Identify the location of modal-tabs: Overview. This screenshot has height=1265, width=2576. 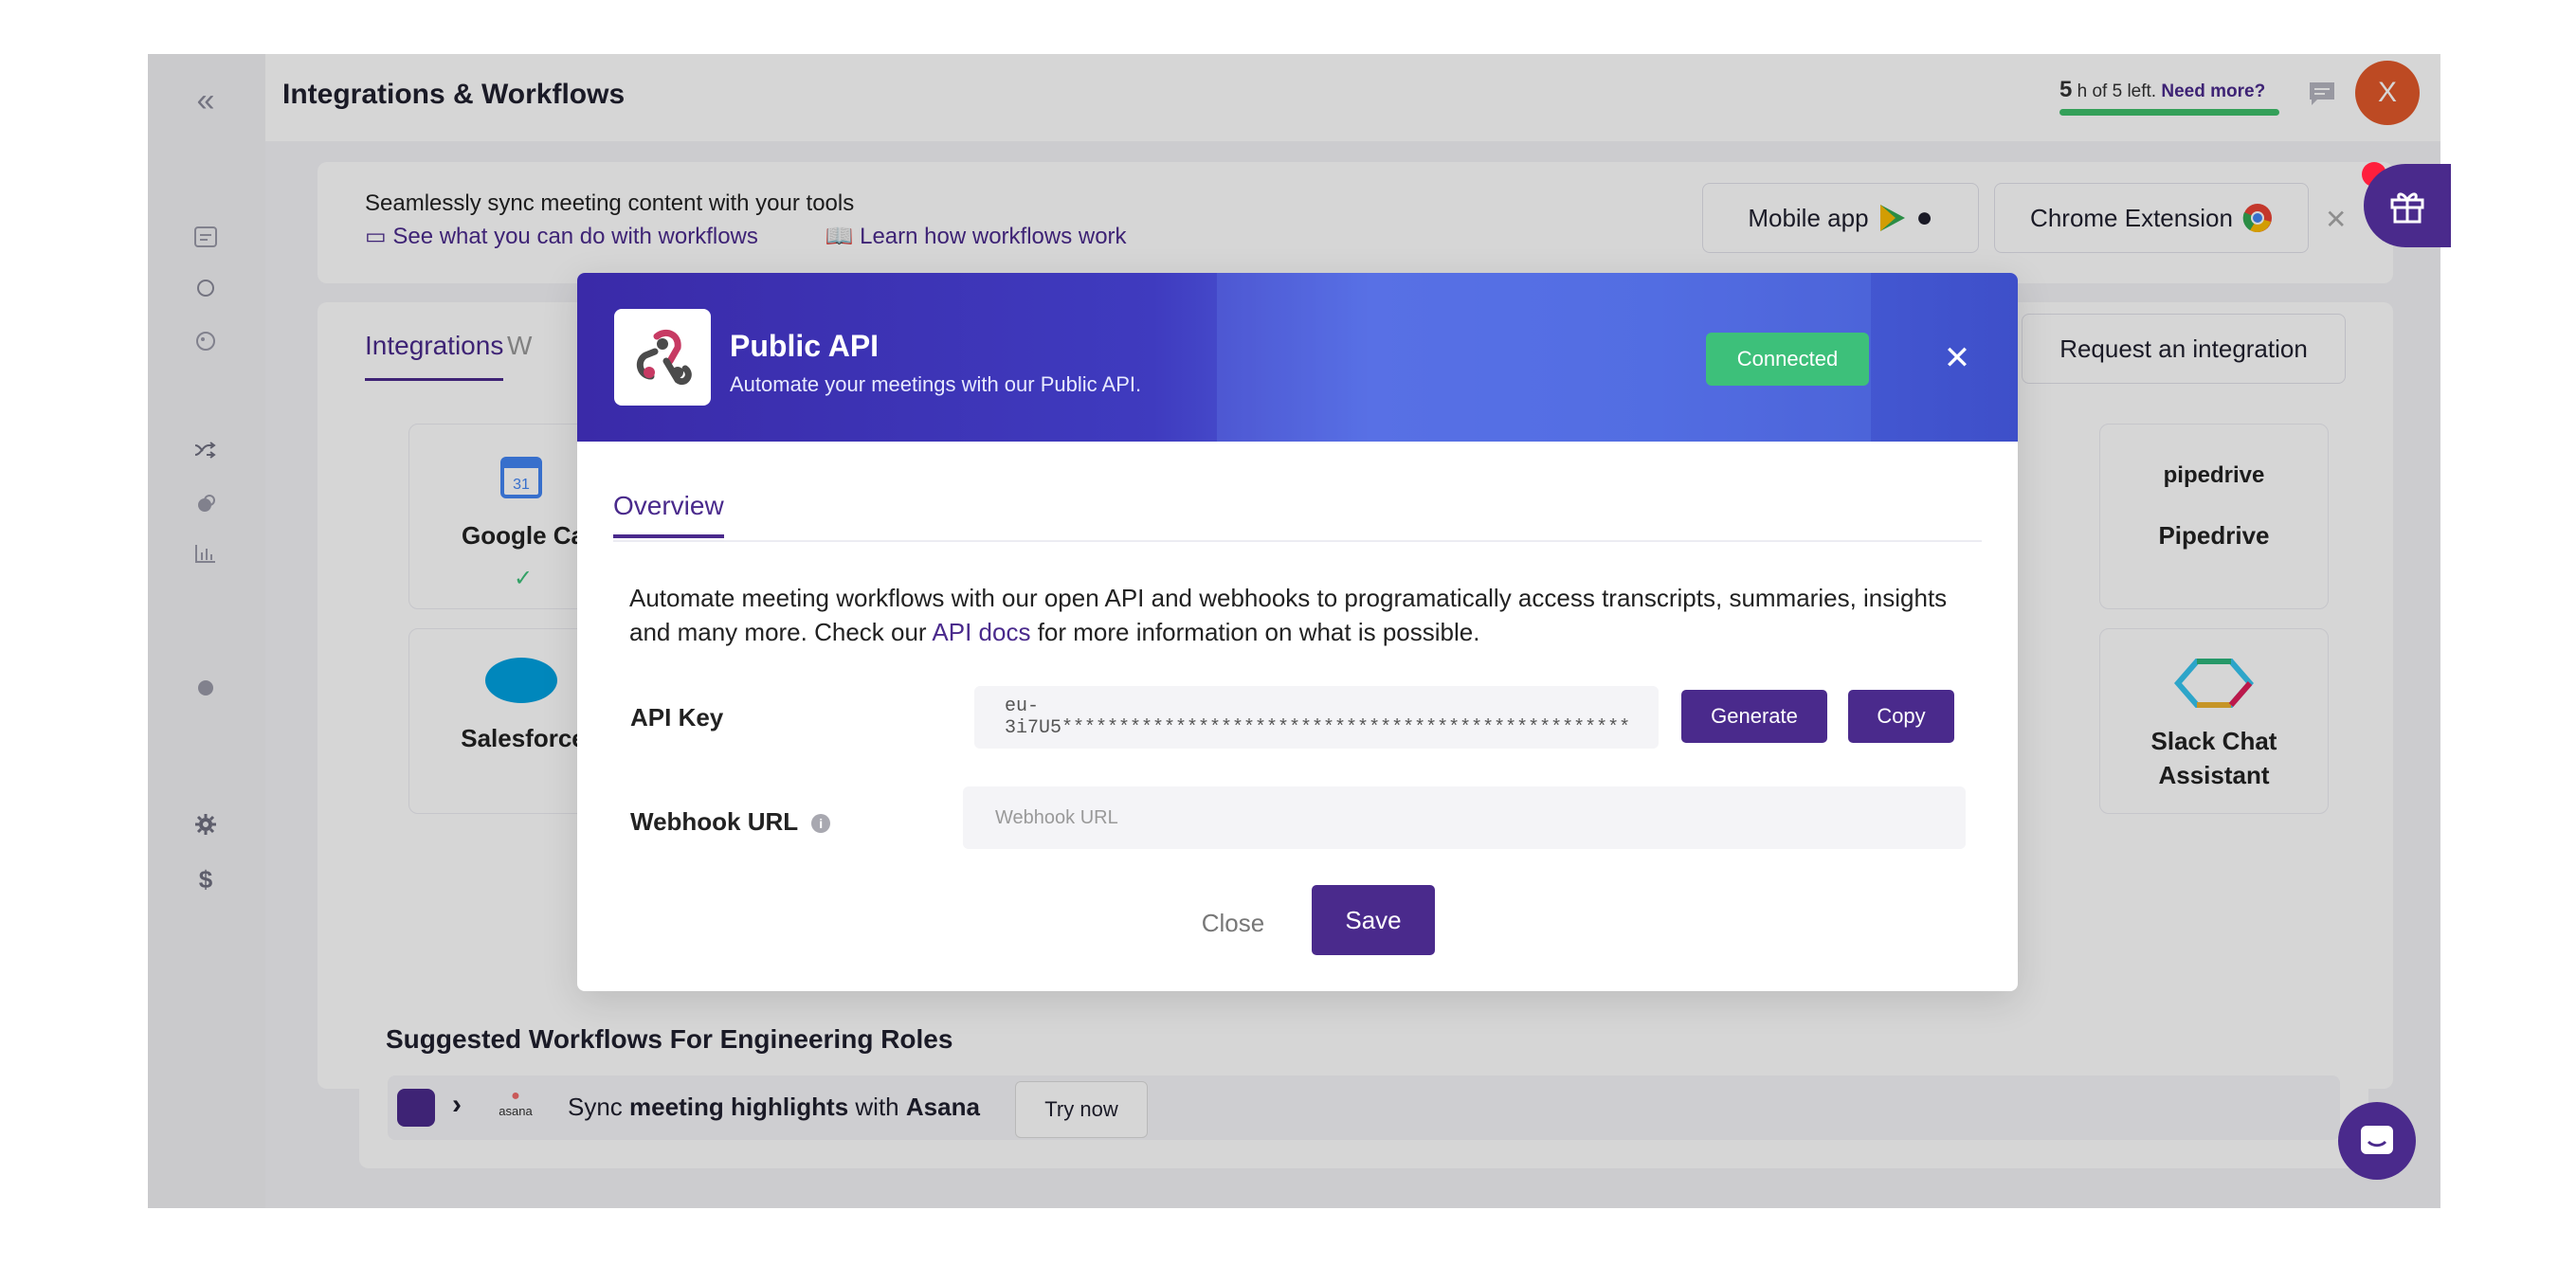
(1297, 516).